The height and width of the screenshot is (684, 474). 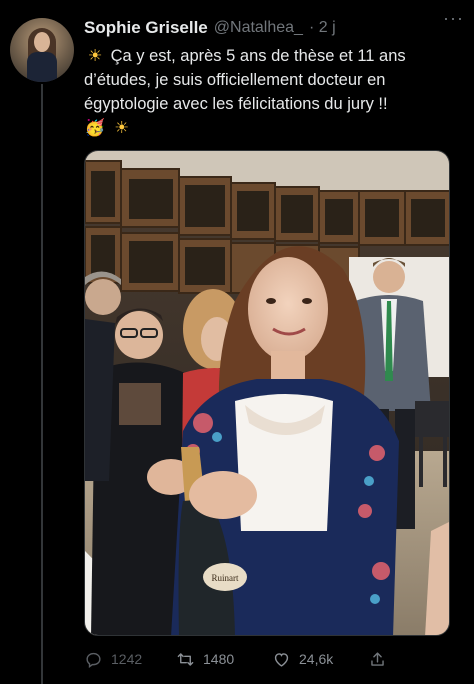 I want to click on reply-button: 1242, so click(x=113, y=659).